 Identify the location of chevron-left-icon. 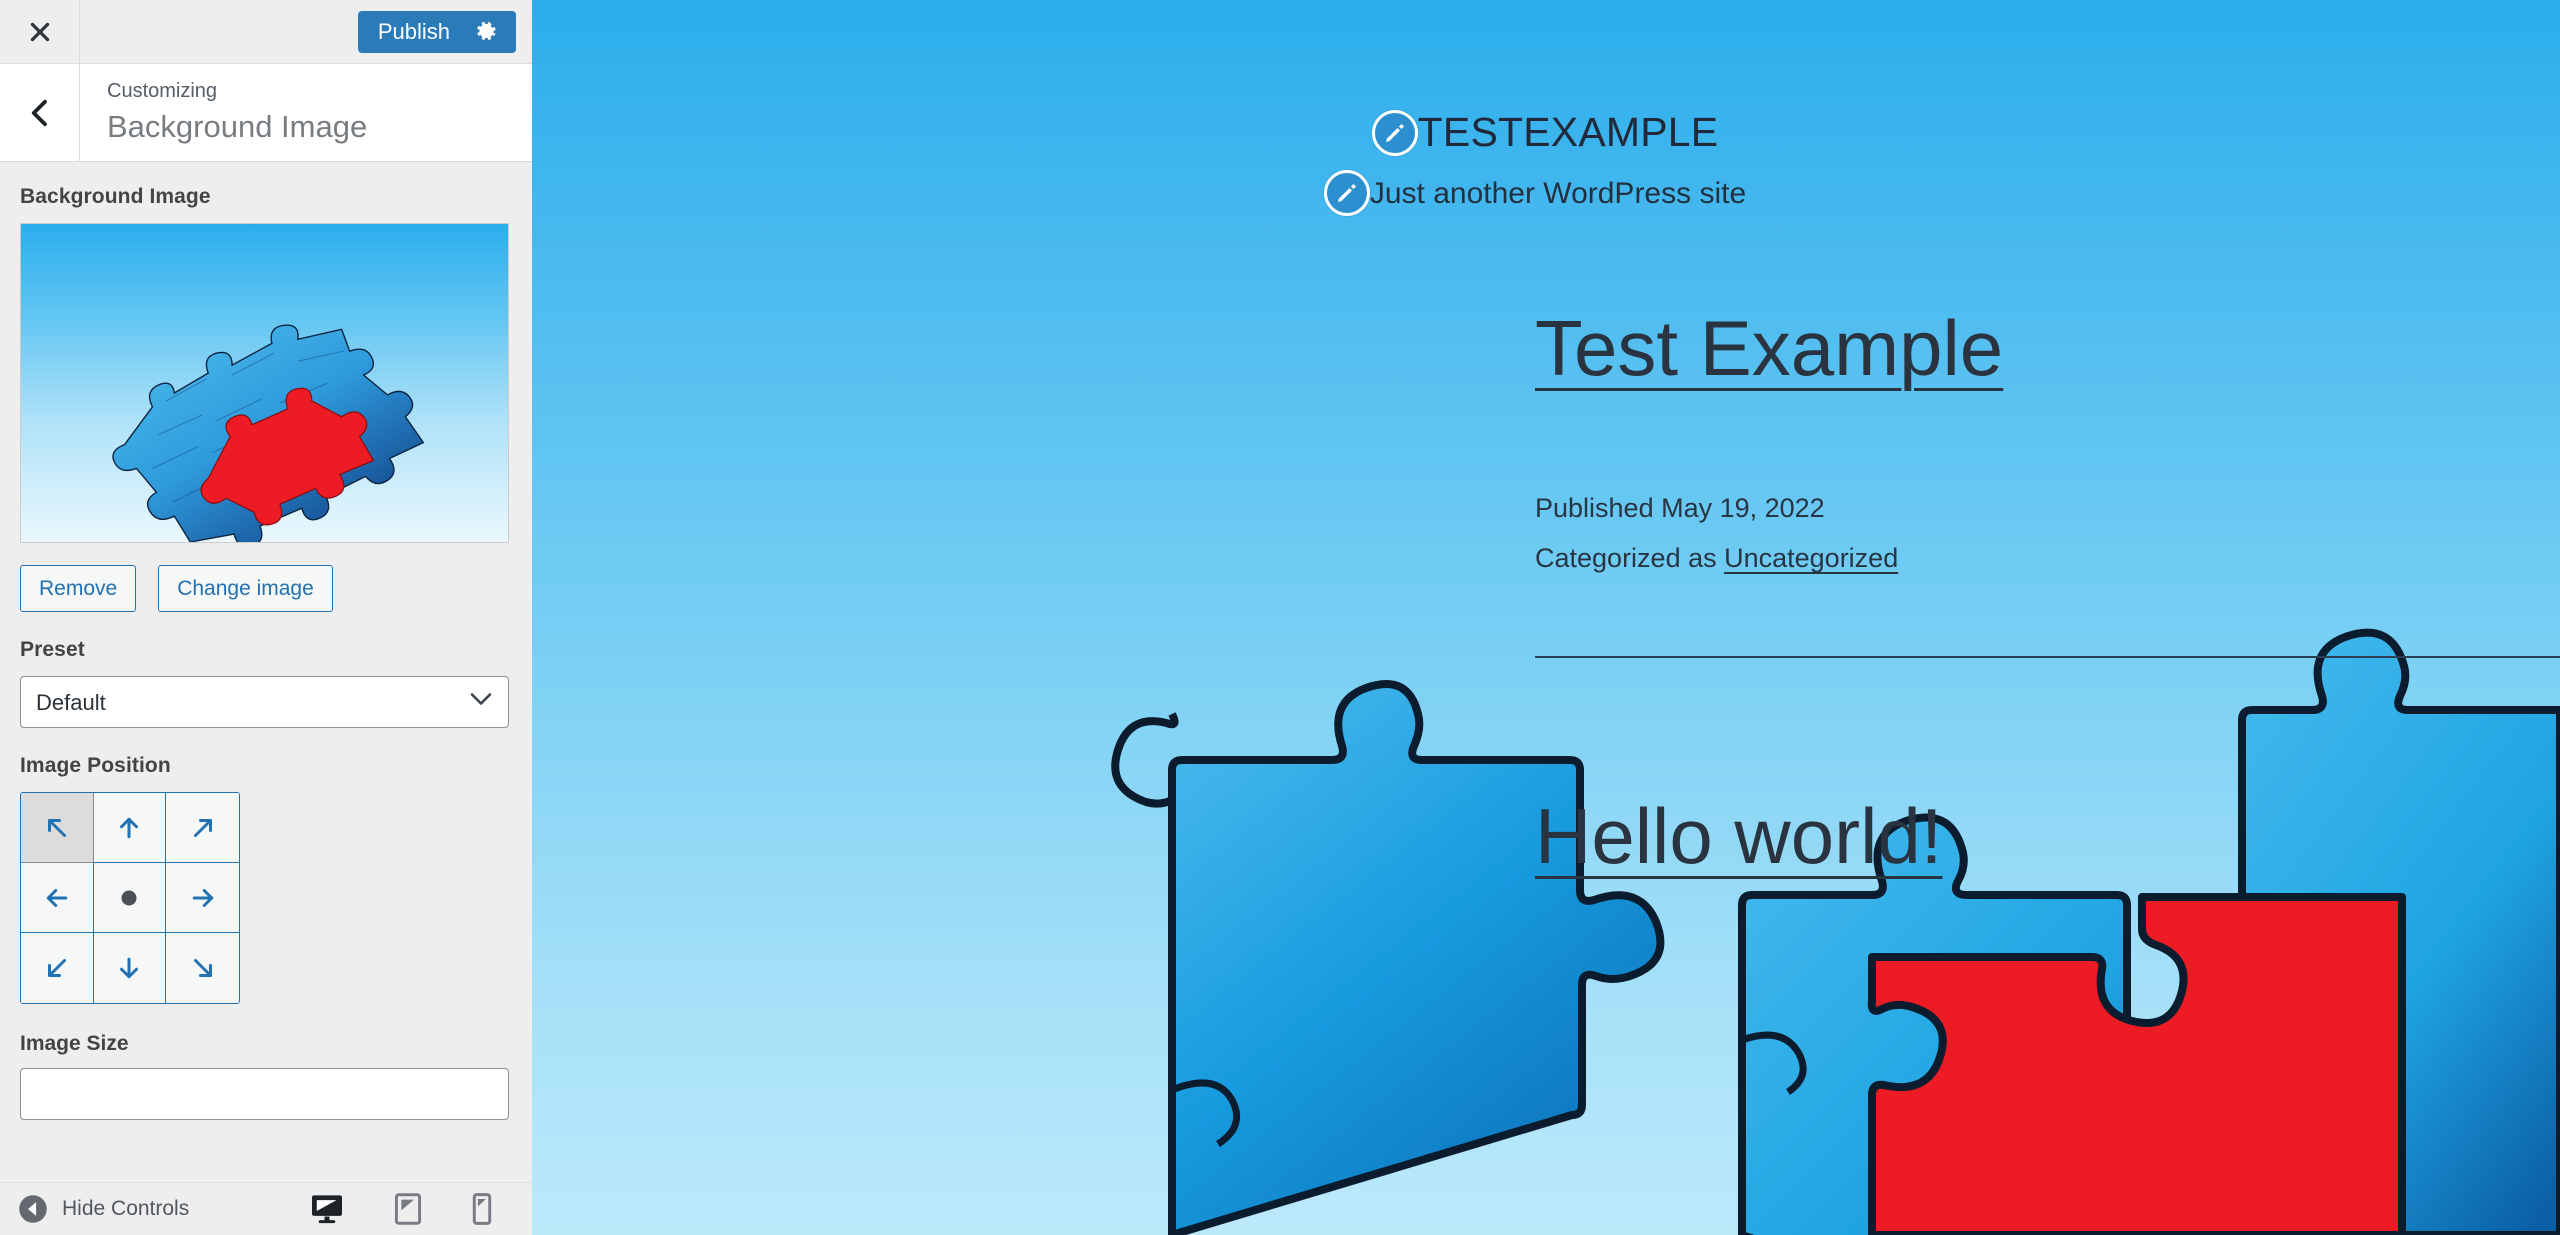
(39, 112).